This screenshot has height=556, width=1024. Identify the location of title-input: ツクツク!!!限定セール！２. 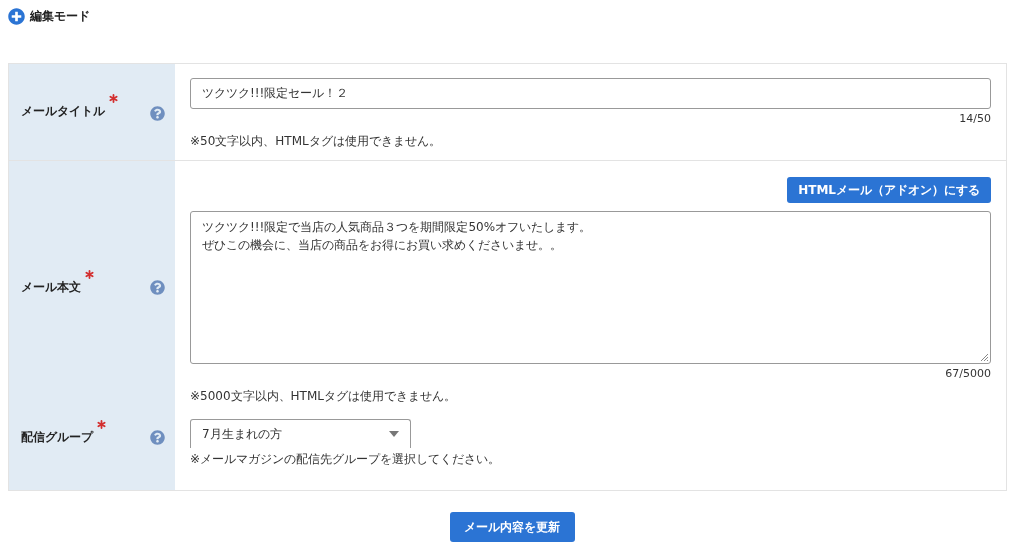
(590, 93).